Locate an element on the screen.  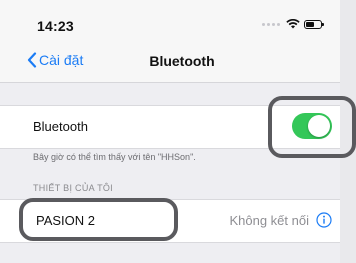
screen-edge is located at coordinates (348, 131).